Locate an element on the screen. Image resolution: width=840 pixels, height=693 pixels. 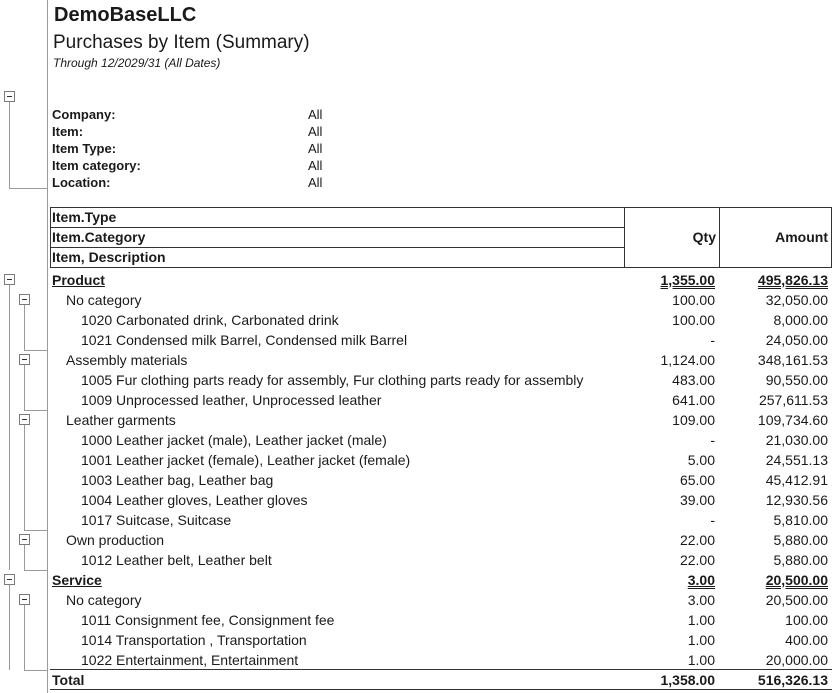
table-row: 1017 Suitcase, Suitcase - 5,810.00 is located at coordinates (442, 520).